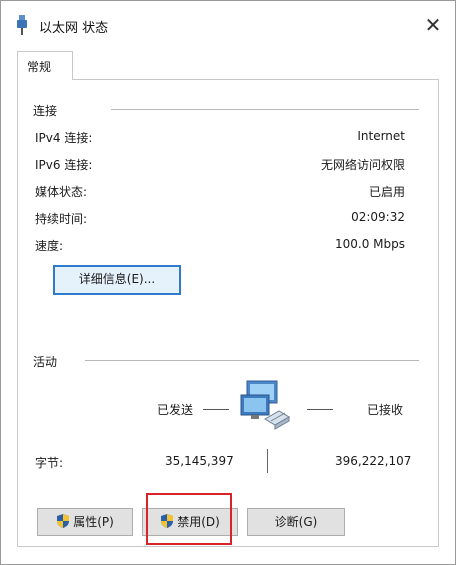  I want to click on properties-label: 属性(P), so click(93, 522).